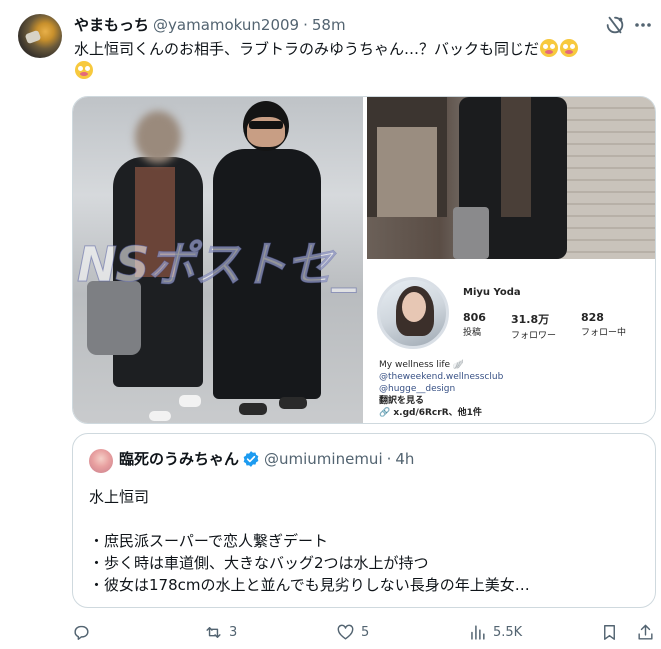 This screenshot has height=649, width=661. What do you see at coordinates (40, 36) in the screenshot?
I see `avatar` at bounding box center [40, 36].